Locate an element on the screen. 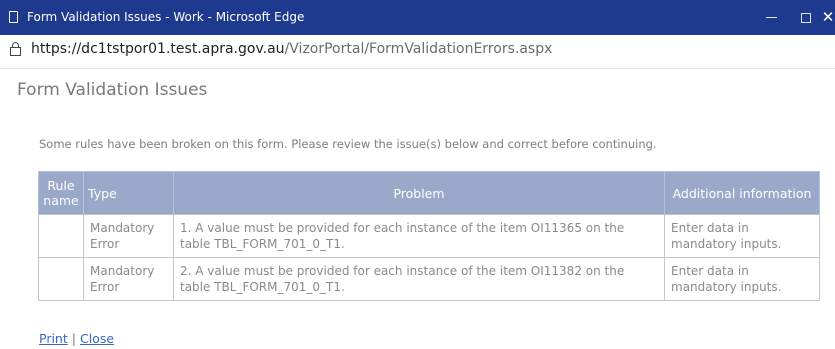 The height and width of the screenshot is (349, 835). minimize-button is located at coordinates (771, 17).